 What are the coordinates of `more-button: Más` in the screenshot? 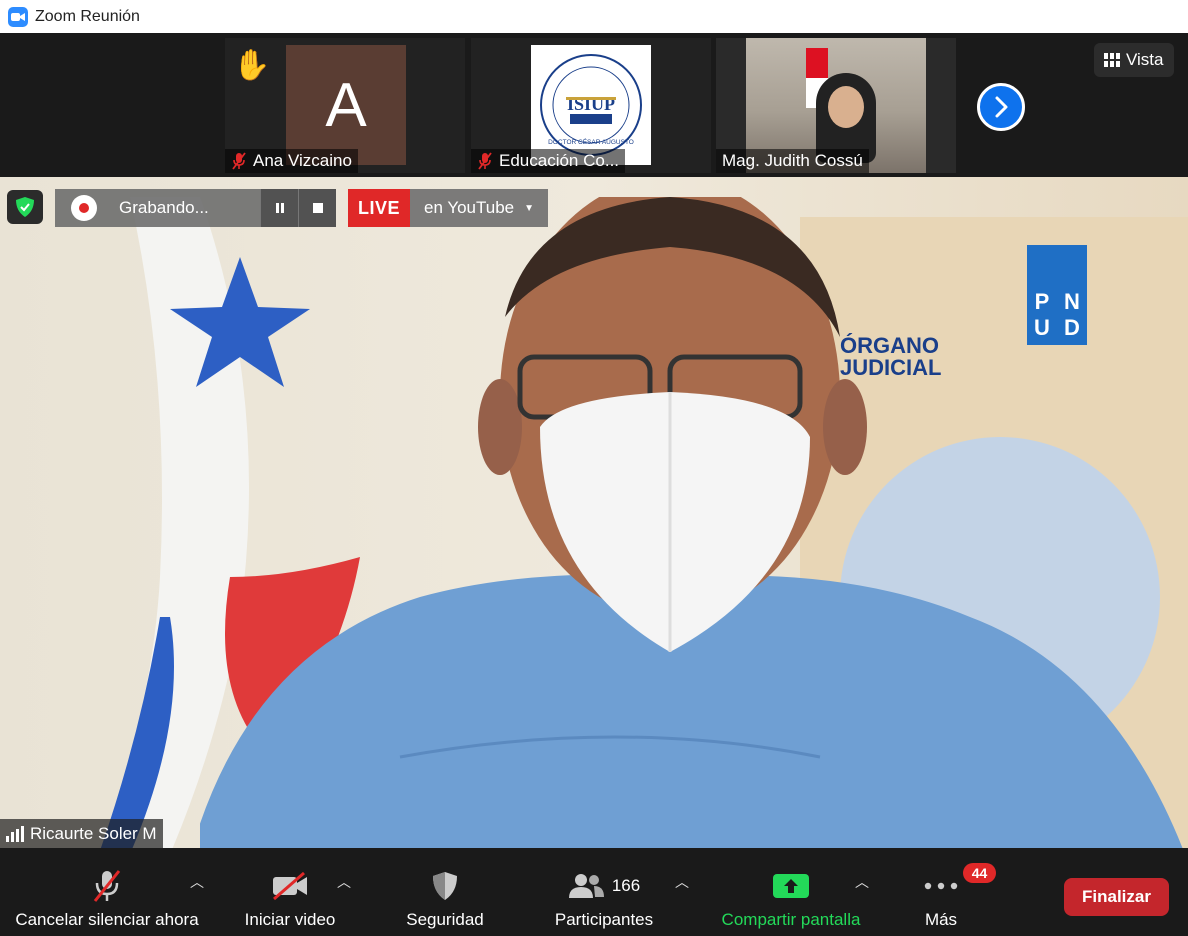 It's located at (941, 892).